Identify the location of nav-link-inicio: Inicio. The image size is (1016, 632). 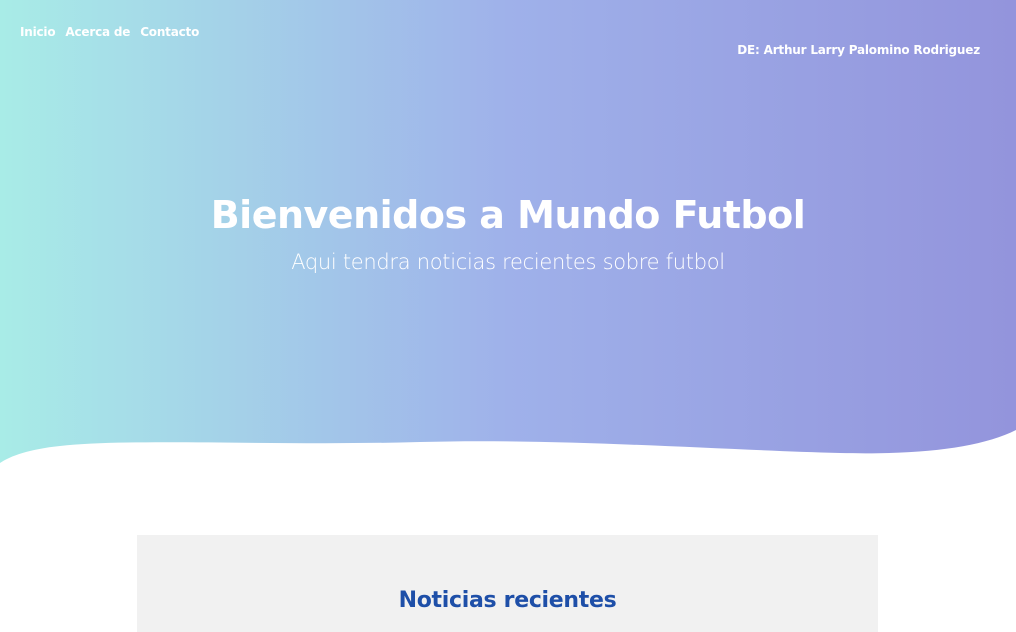
(38, 32).